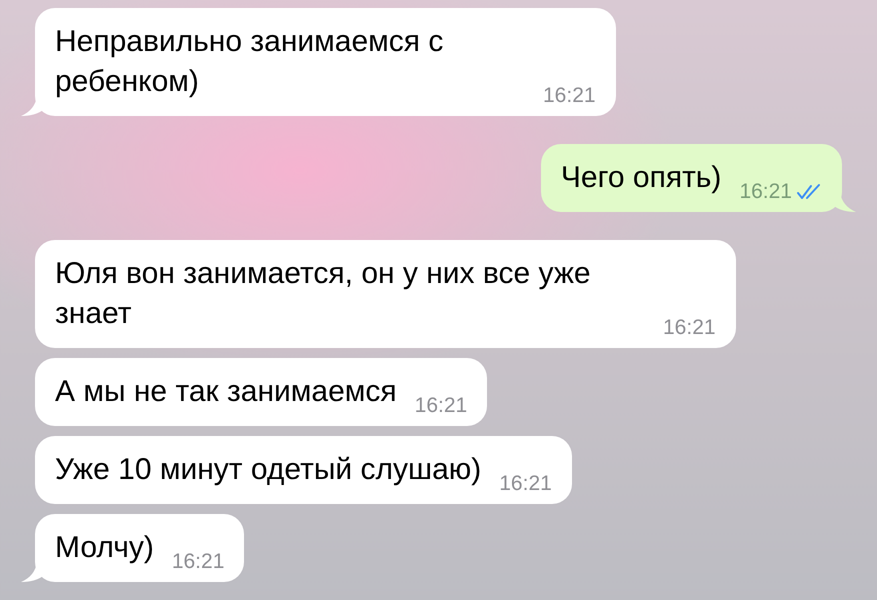 This screenshot has height=600, width=877. I want to click on message-text: Чего опять), so click(641, 178).